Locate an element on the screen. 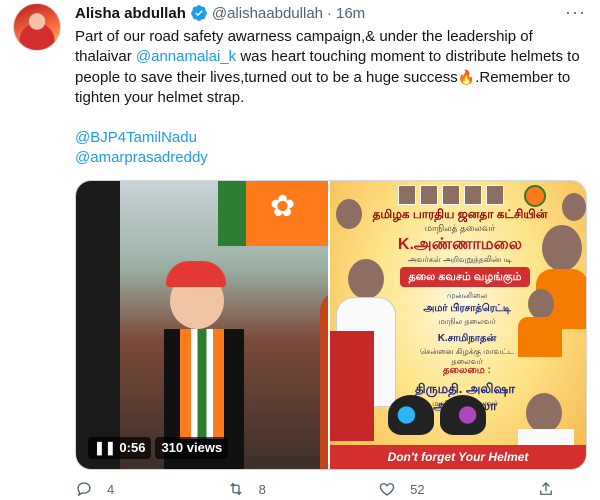  mention-annamalai: @annamalai_k is located at coordinates (186, 56).